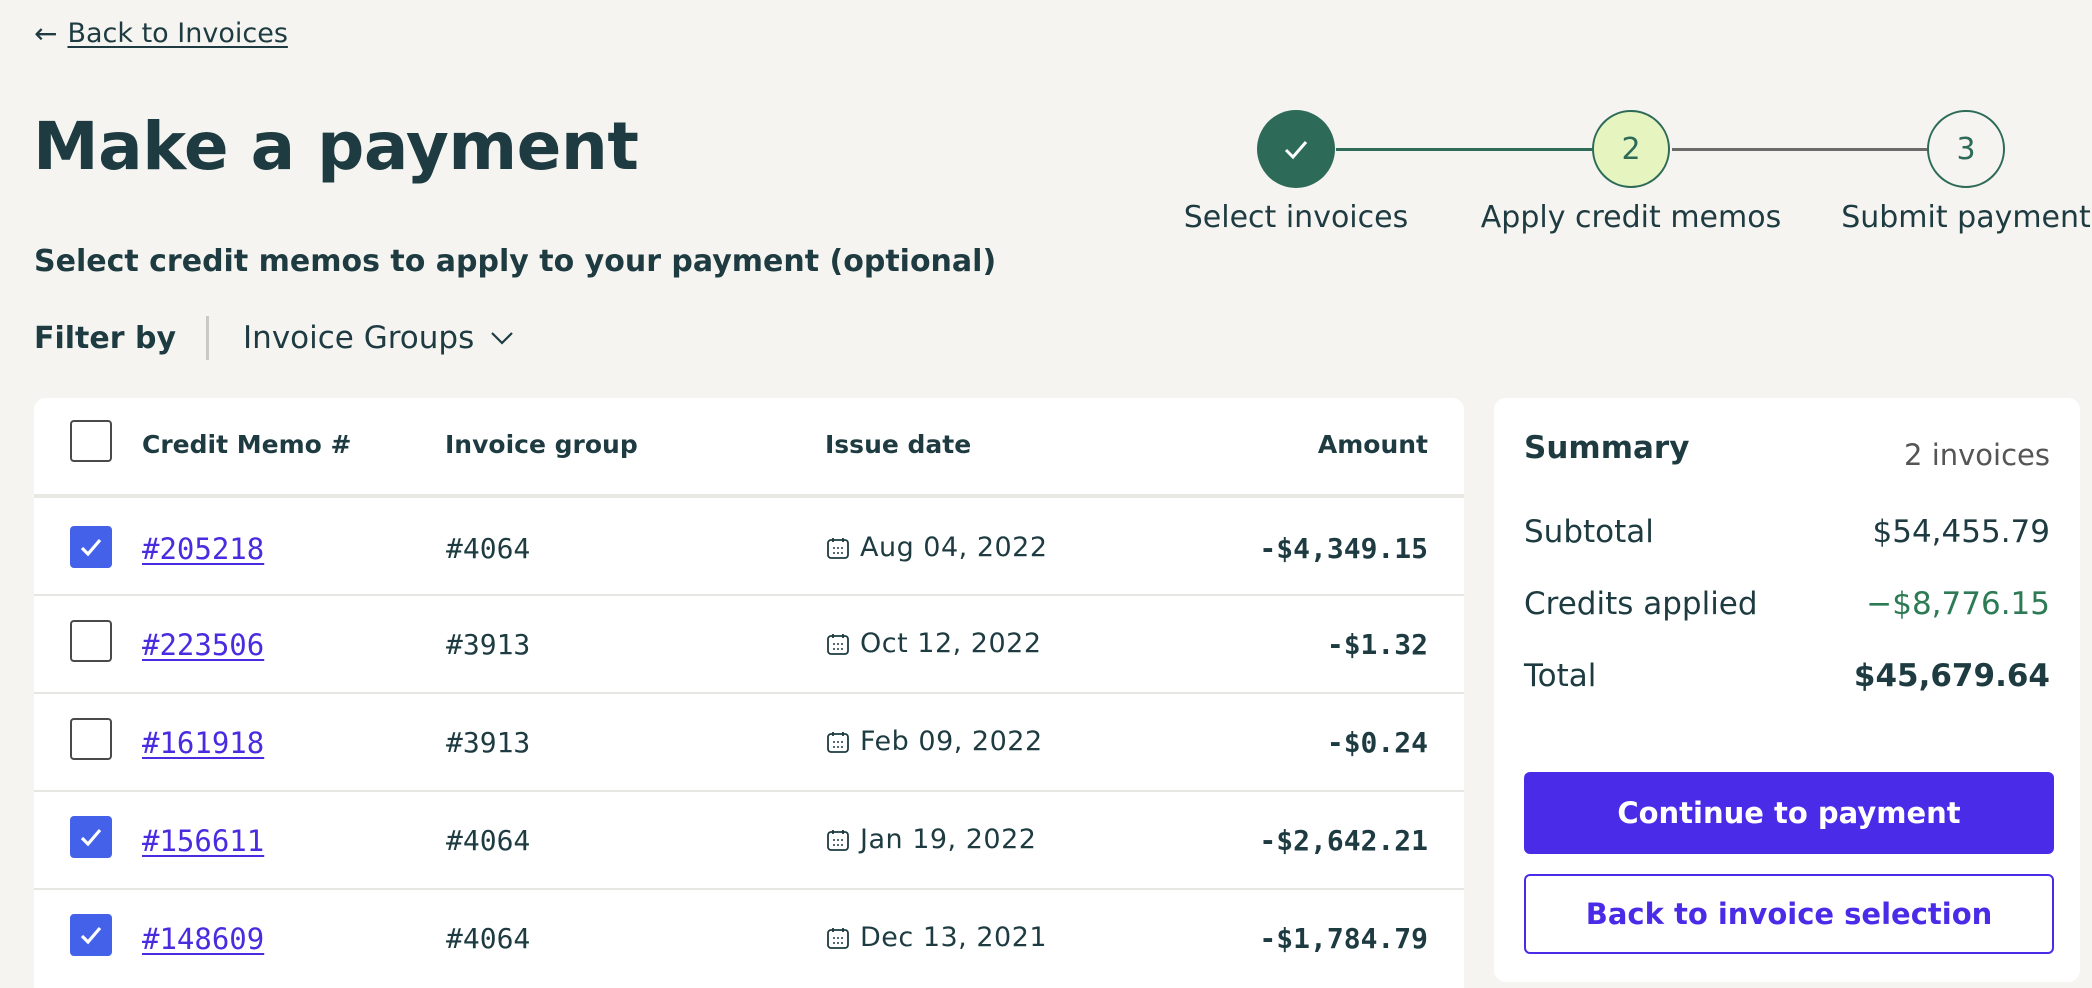 The image size is (2092, 988). Describe the element at coordinates (951, 741) in the screenshot. I see `issue-date-text: Feb 09, 2022` at that location.